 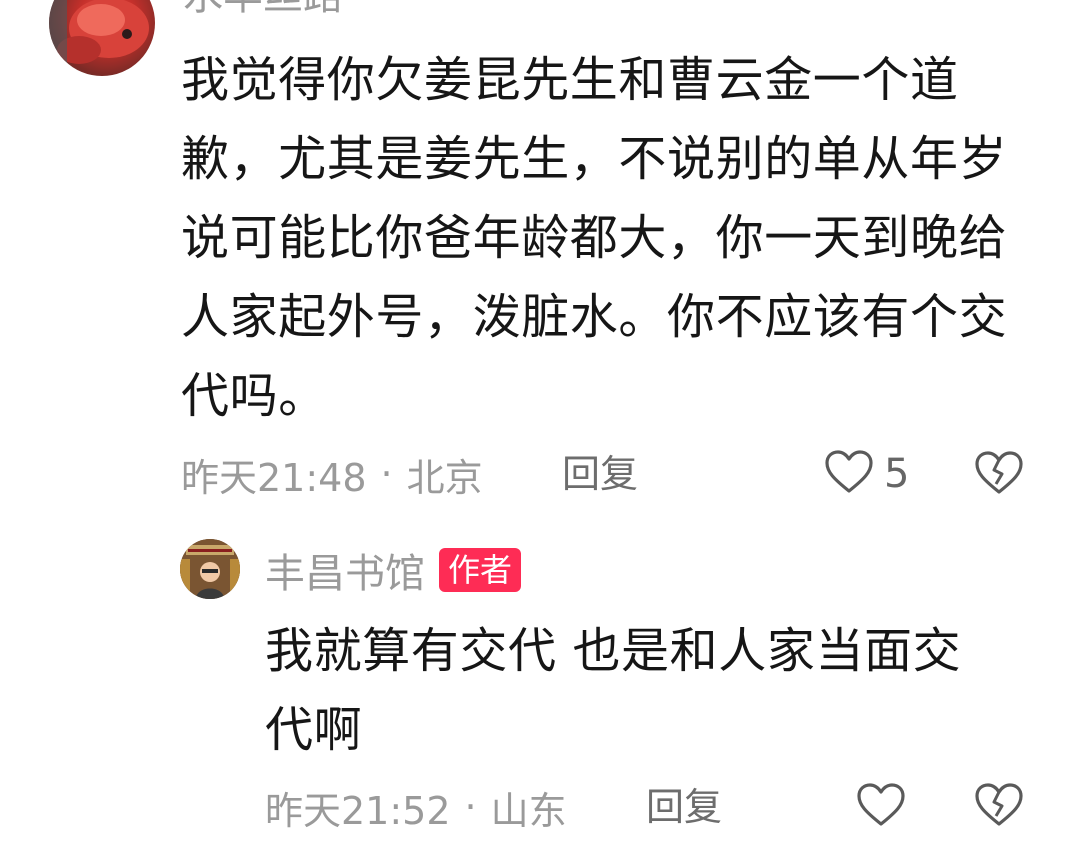 I want to click on reply-location: 山东, so click(x=528, y=810).